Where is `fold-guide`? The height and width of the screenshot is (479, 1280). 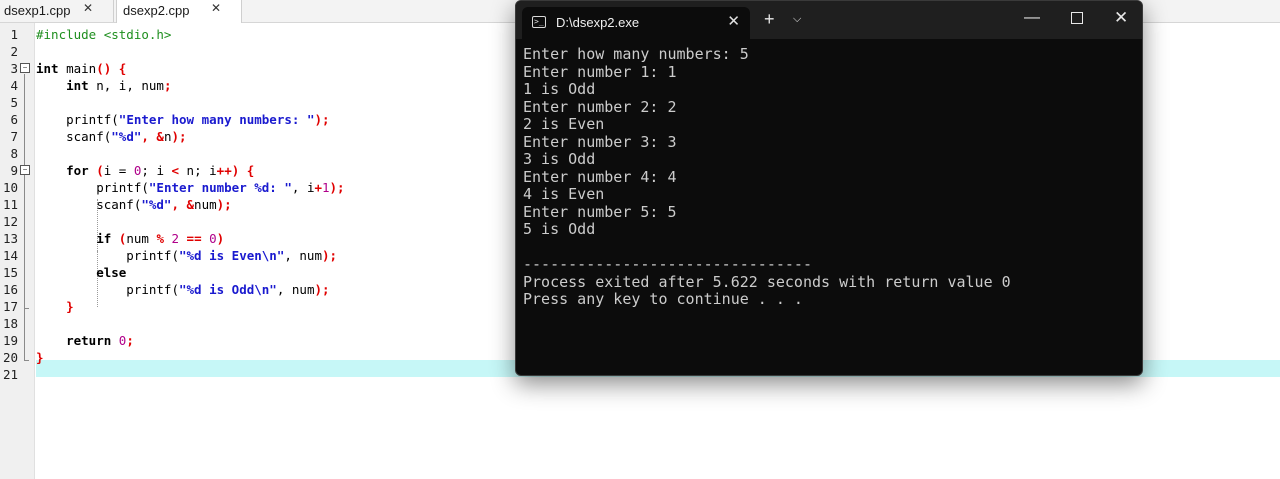
fold-guide is located at coordinates (24, 217).